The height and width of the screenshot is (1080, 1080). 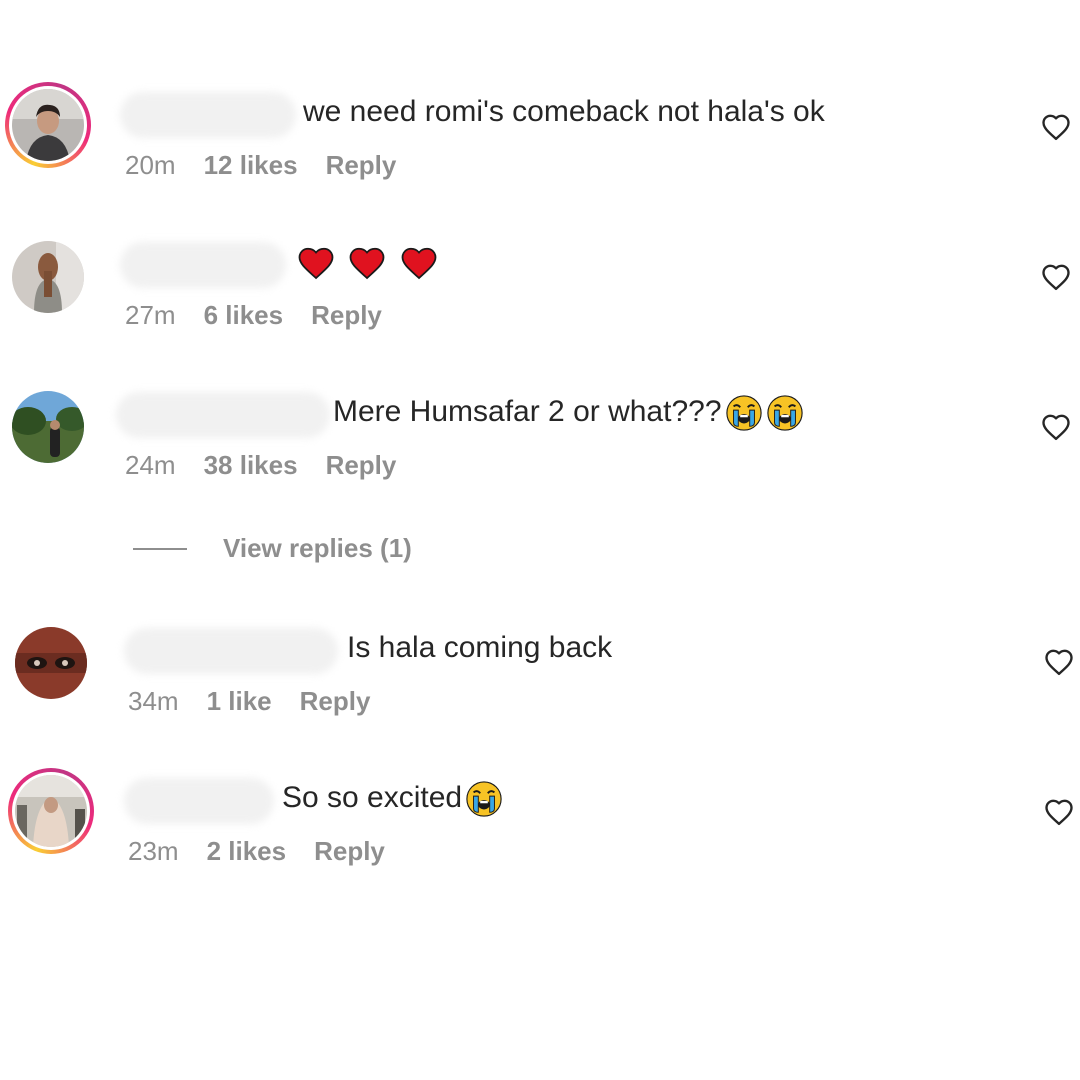 What do you see at coordinates (239, 701) in the screenshot?
I see `comment-likes: 1 like` at bounding box center [239, 701].